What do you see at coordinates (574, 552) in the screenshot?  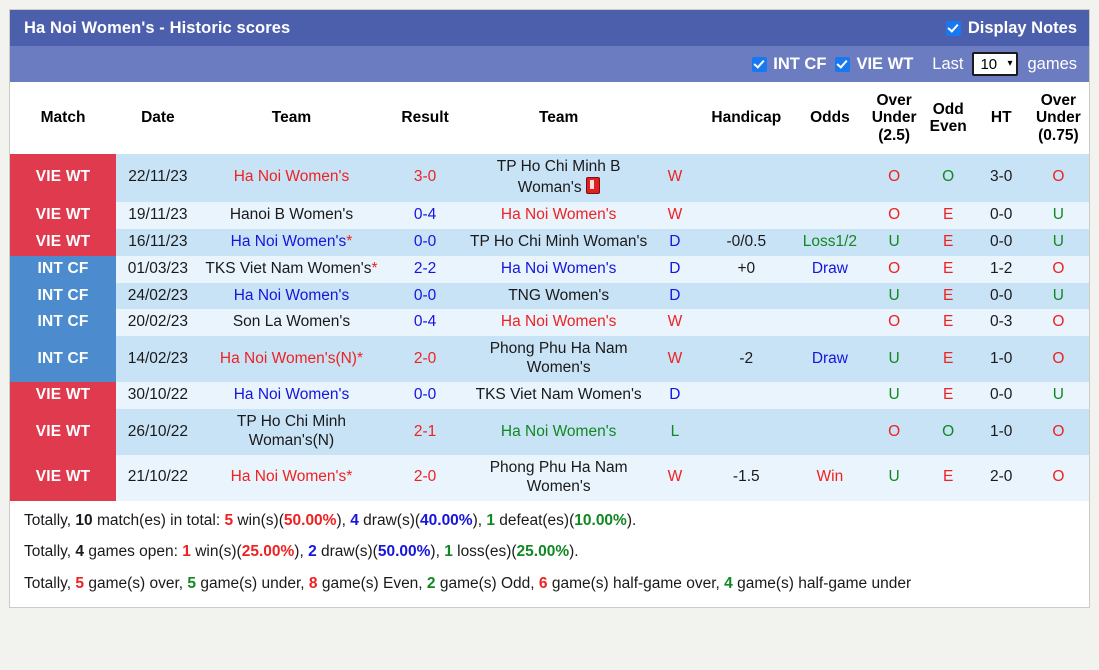 I see `summary-fragment: ).` at bounding box center [574, 552].